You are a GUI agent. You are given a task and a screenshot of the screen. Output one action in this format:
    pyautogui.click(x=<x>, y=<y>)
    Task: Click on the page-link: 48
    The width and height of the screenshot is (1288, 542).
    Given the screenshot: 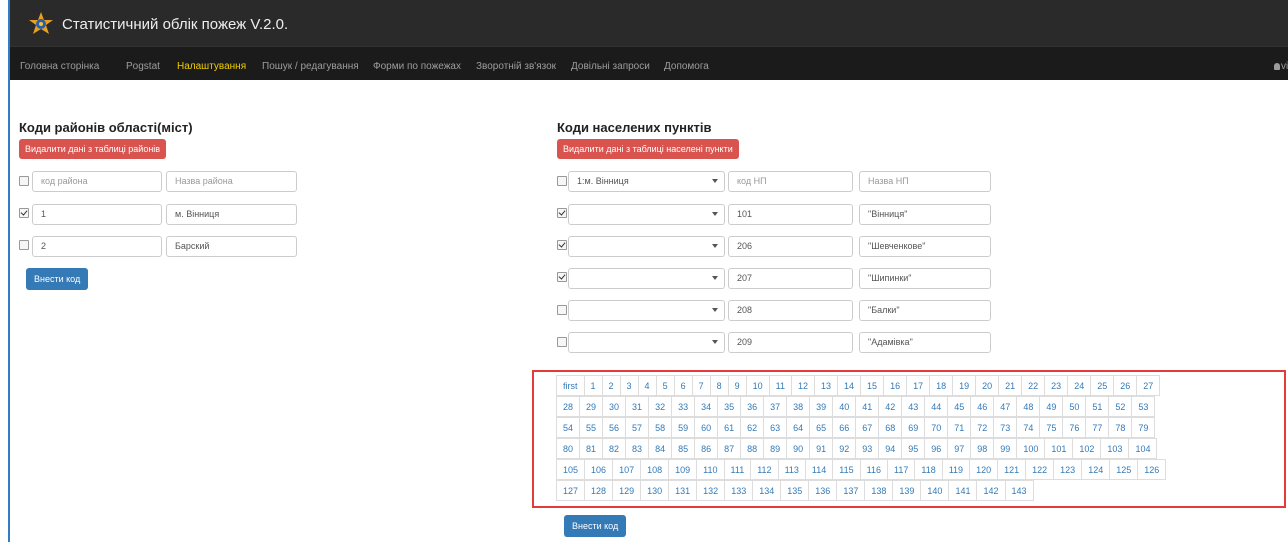 What is the action you would take?
    pyautogui.click(x=1028, y=406)
    